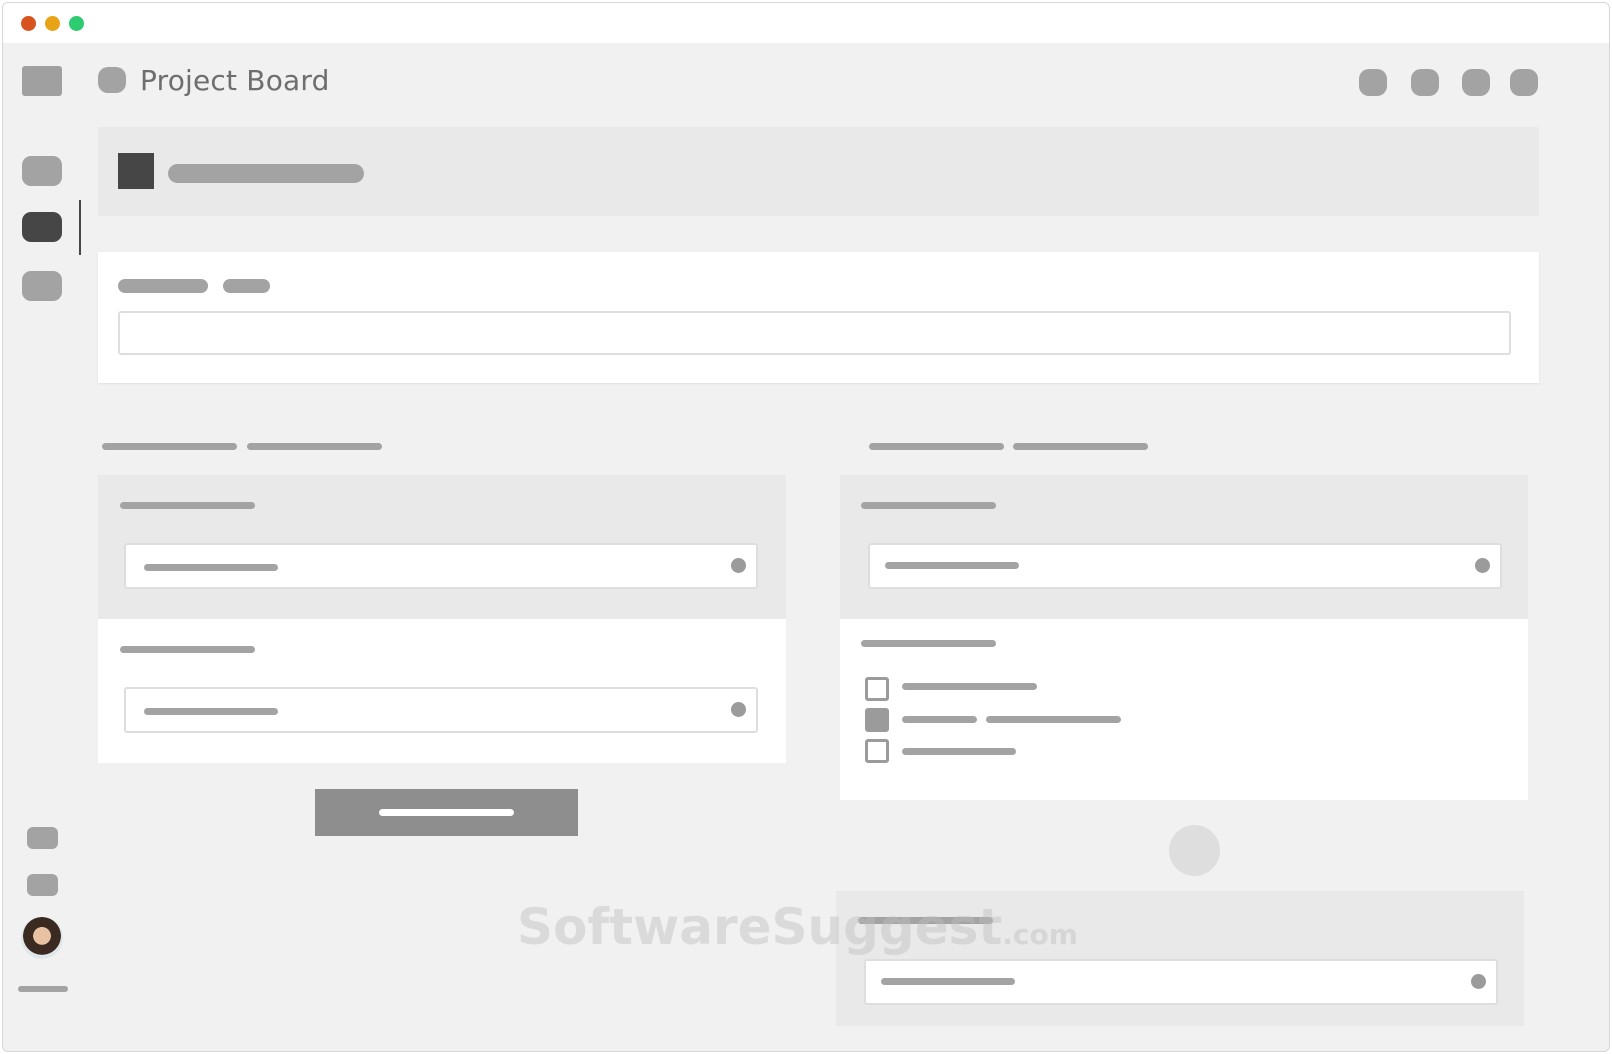 The width and height of the screenshot is (1612, 1054). Describe the element at coordinates (136, 171) in the screenshot. I see `project-thumbnail` at that location.